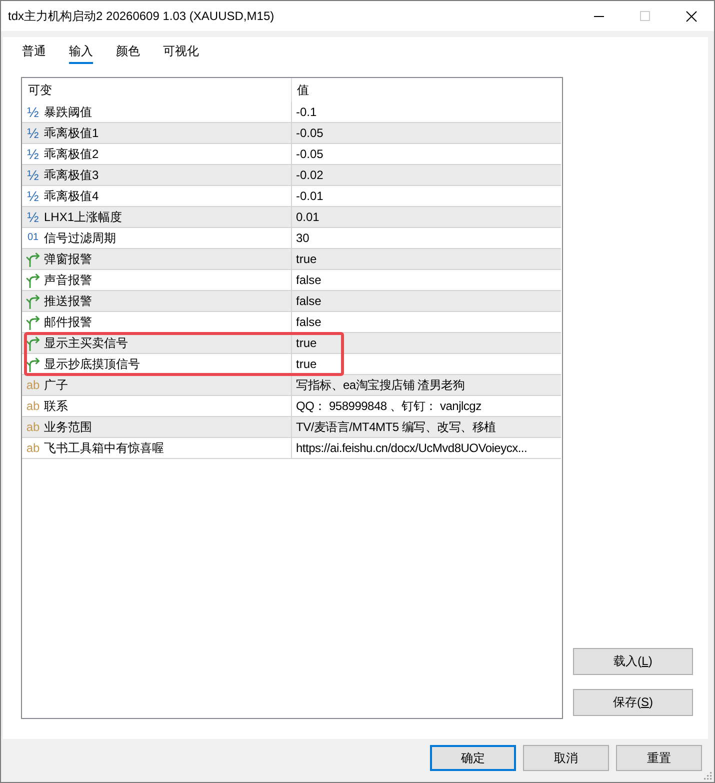 Image resolution: width=715 pixels, height=783 pixels. What do you see at coordinates (306, 112) in the screenshot?
I see `parameter-value: -0.1` at bounding box center [306, 112].